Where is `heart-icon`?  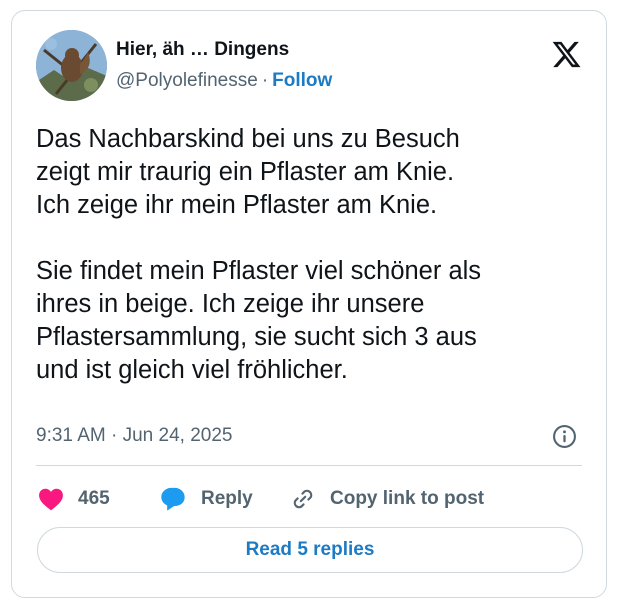 heart-icon is located at coordinates (51, 499).